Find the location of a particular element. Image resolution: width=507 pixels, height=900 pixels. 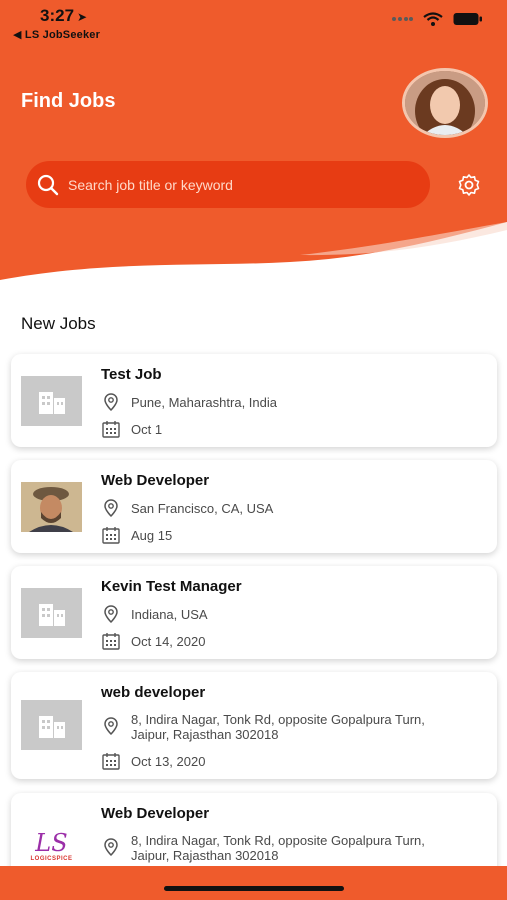

search-icon is located at coordinates (48, 185).